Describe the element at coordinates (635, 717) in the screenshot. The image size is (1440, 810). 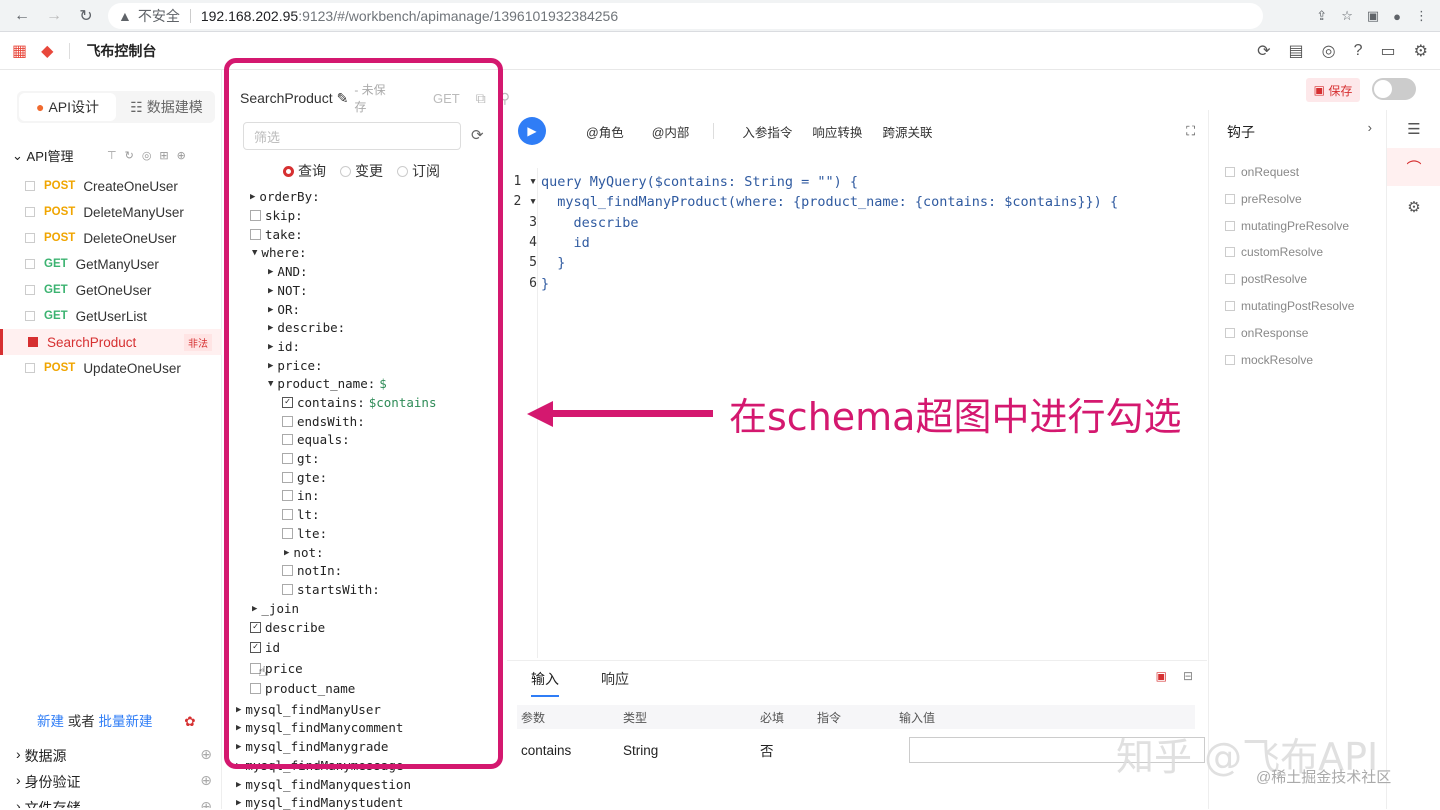
I see `col-type: 类型` at that location.